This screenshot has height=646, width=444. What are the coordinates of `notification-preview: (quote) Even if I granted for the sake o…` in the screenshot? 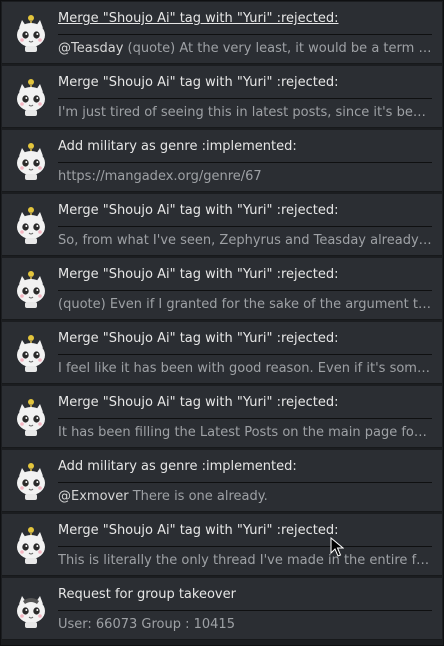 It's located at (245, 304).